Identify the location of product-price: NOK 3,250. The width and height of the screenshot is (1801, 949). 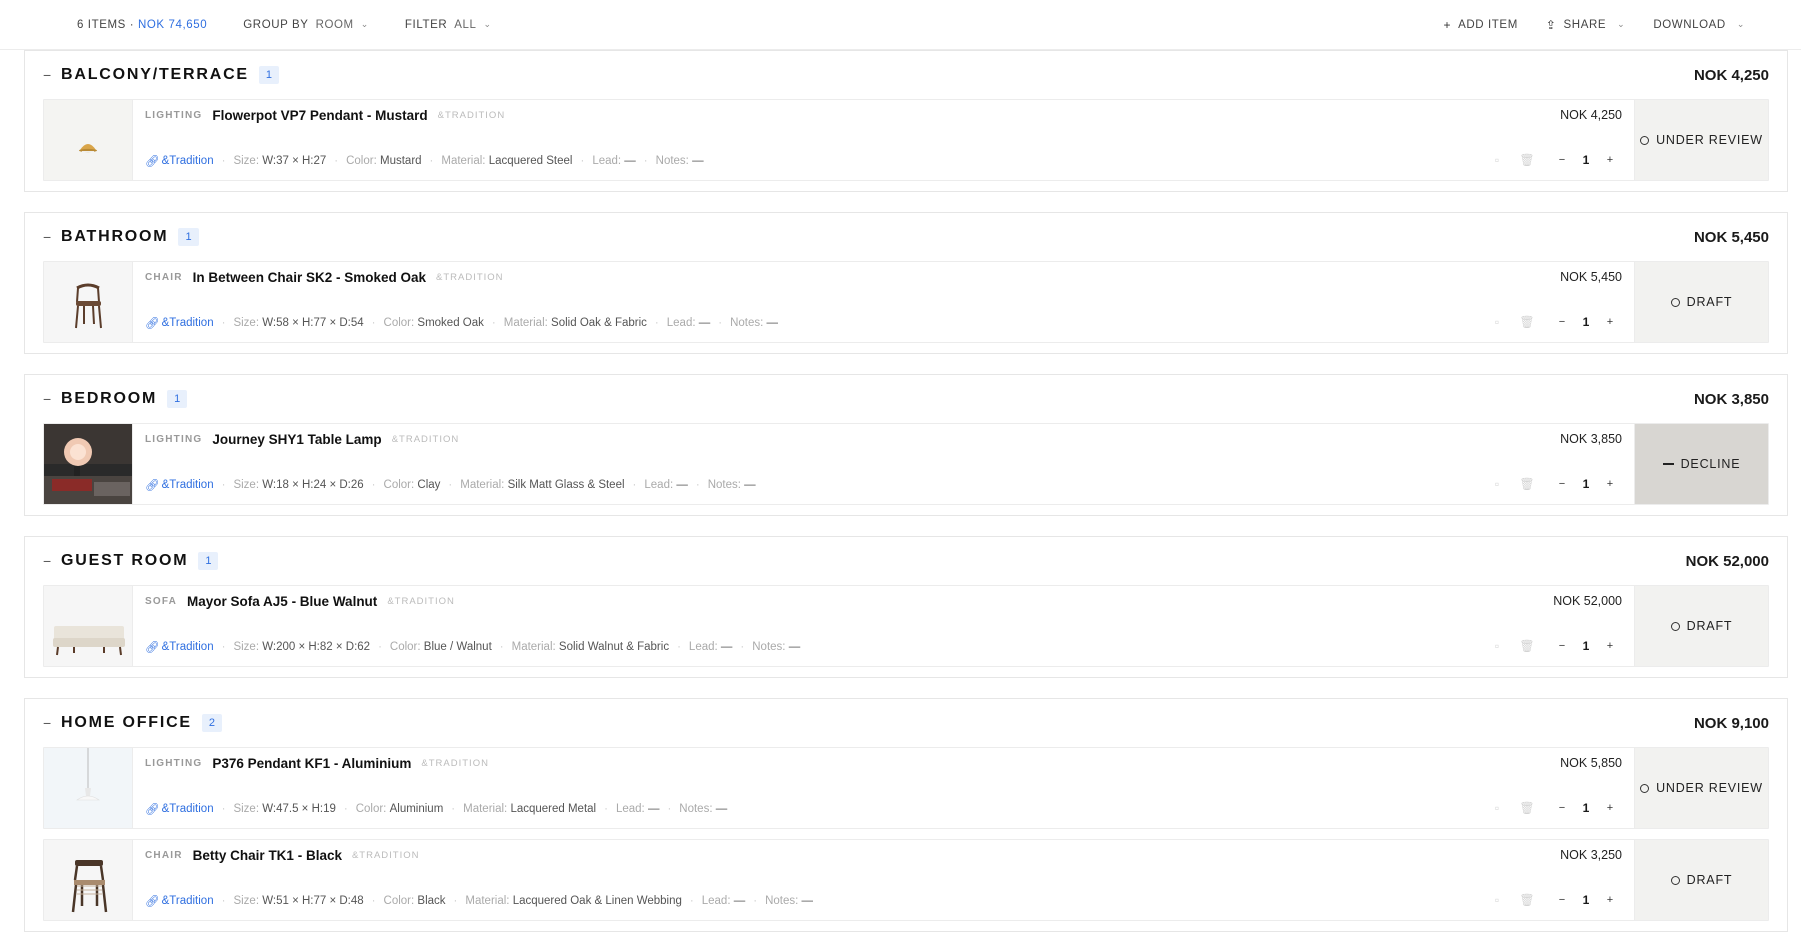
(1591, 855).